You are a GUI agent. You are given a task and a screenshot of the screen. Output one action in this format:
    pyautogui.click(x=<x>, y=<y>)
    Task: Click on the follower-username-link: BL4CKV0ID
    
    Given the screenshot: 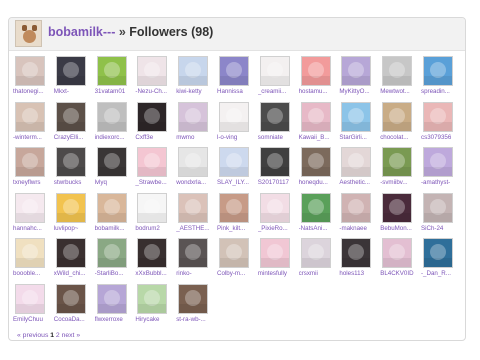 What is the action you would take?
    pyautogui.click(x=399, y=273)
    